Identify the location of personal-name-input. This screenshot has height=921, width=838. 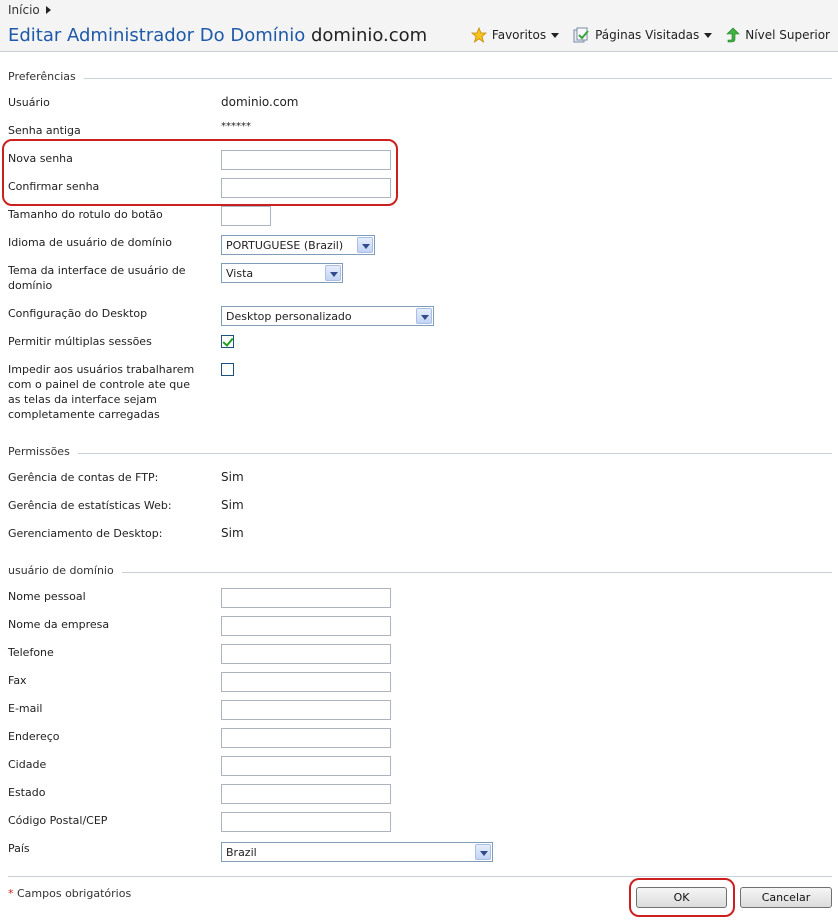
(306, 598).